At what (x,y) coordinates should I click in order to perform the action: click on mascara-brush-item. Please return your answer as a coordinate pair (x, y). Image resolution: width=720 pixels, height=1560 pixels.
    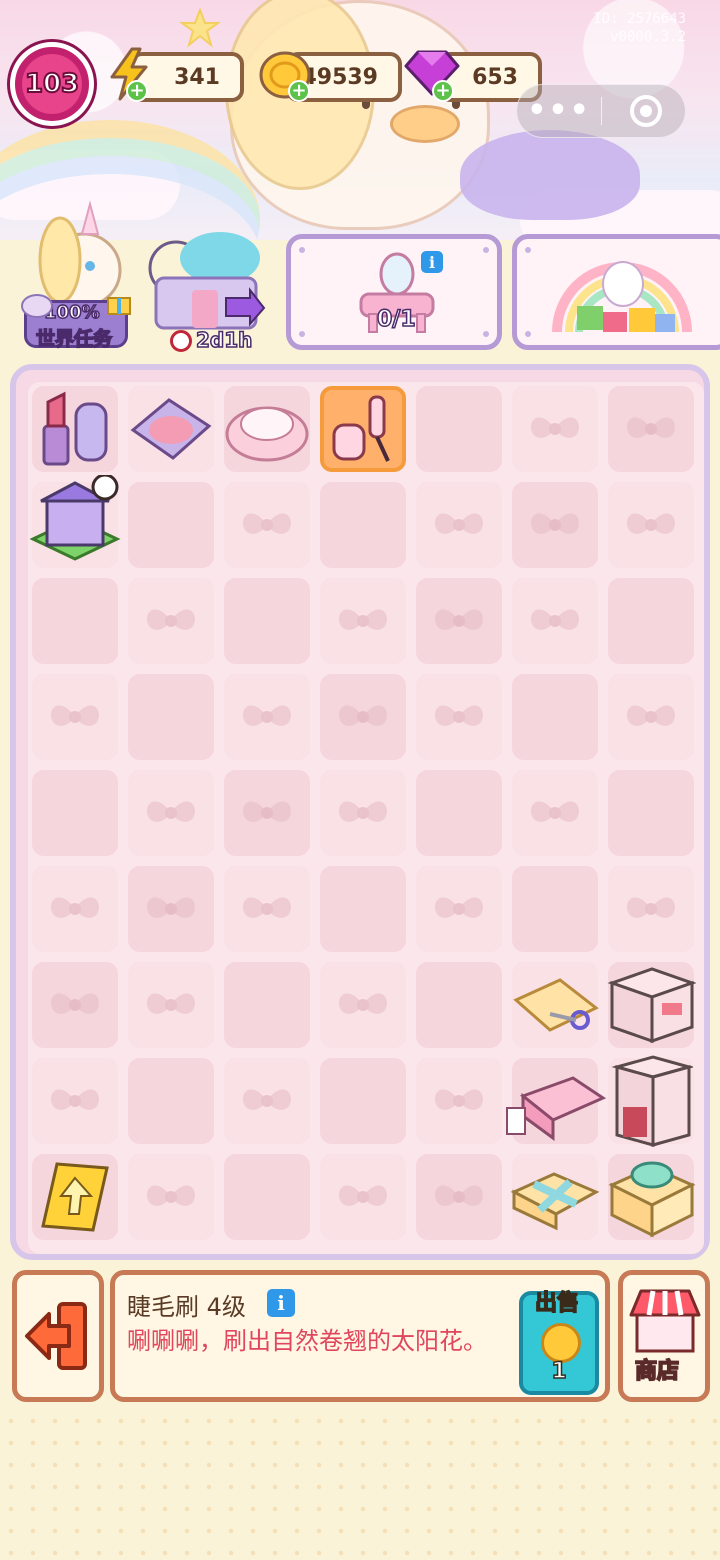
    Looking at the image, I should click on (363, 429).